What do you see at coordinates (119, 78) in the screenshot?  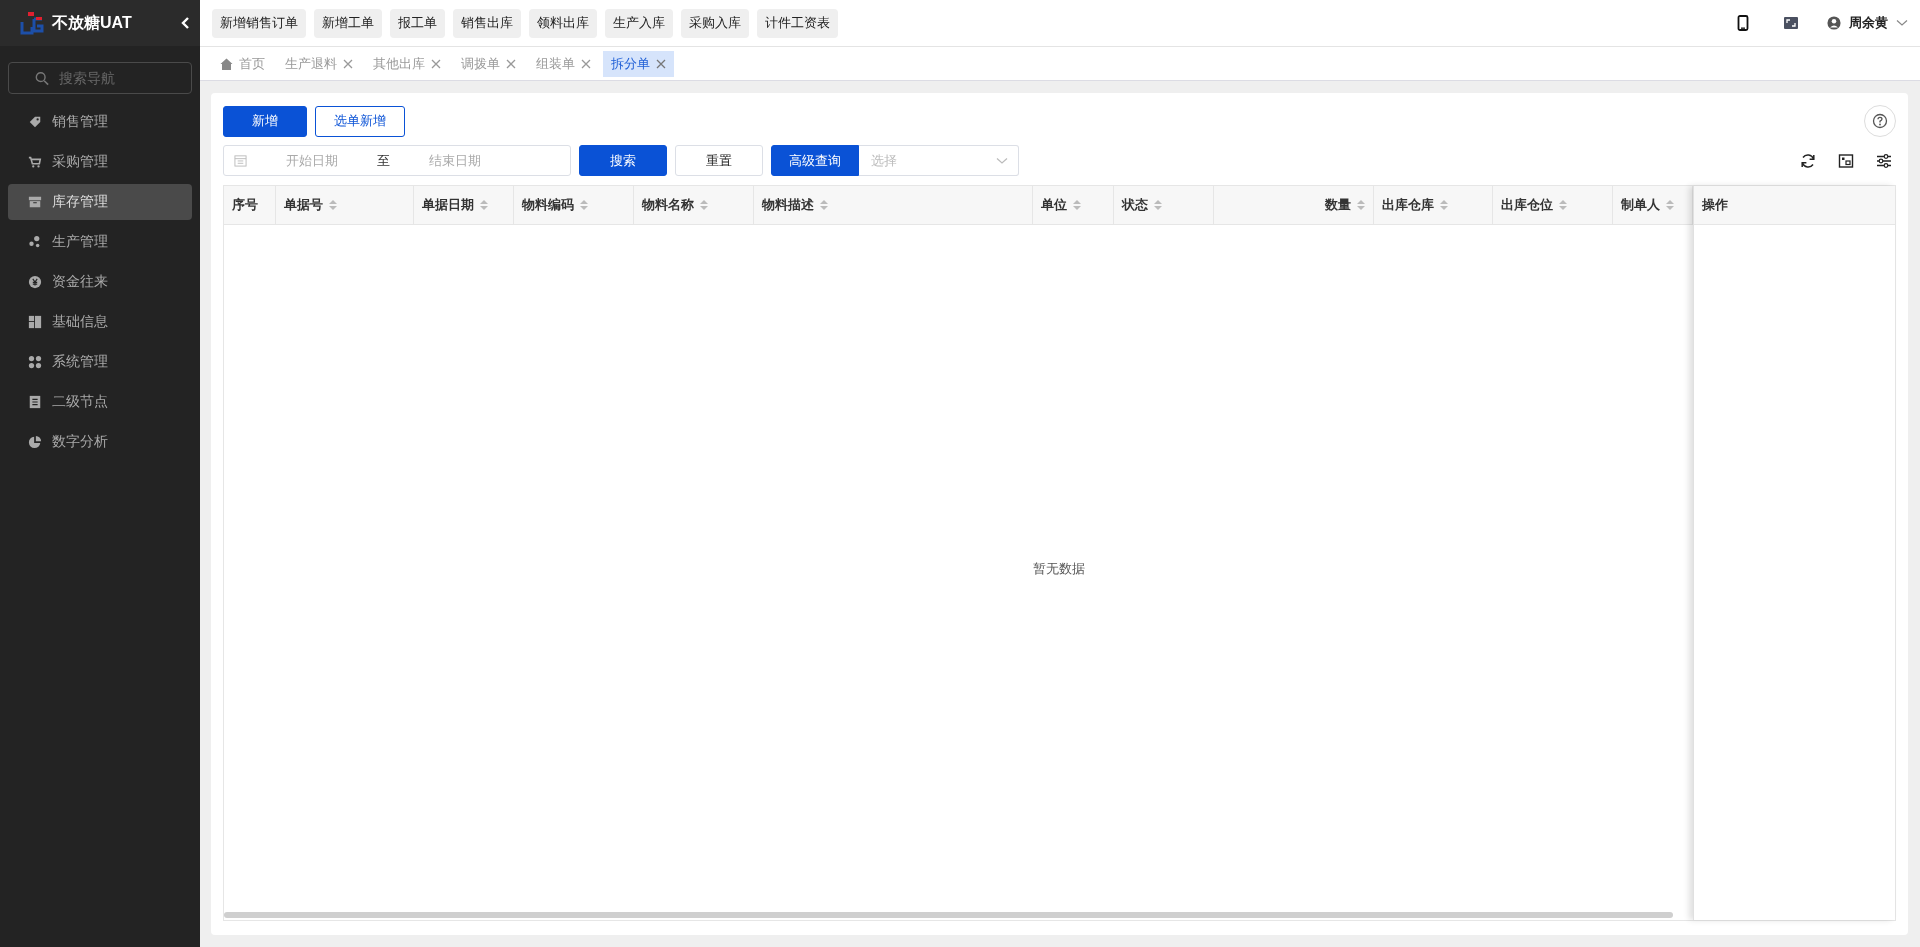 I see `search-input: 搜索导航` at bounding box center [119, 78].